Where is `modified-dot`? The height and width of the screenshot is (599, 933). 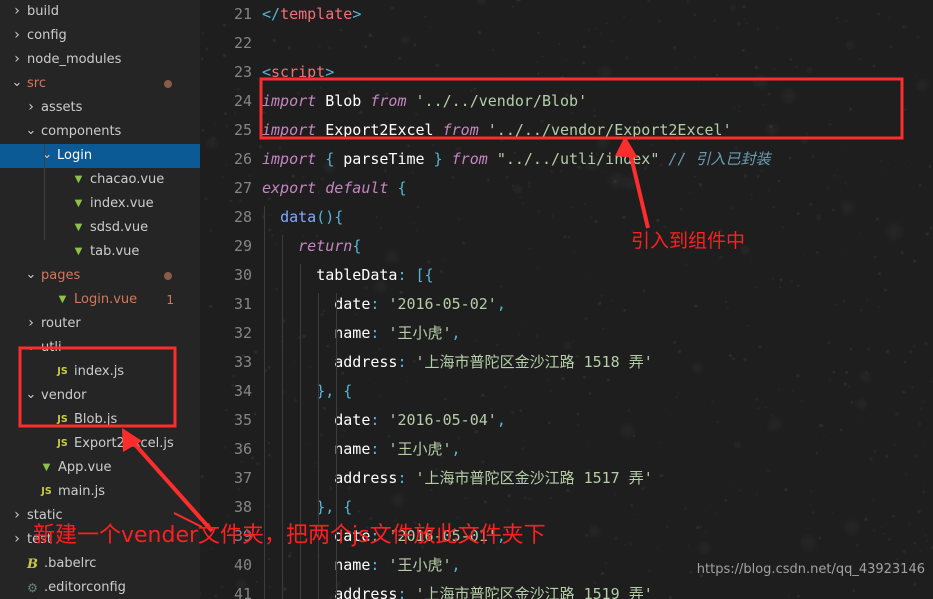
modified-dot is located at coordinates (168, 84).